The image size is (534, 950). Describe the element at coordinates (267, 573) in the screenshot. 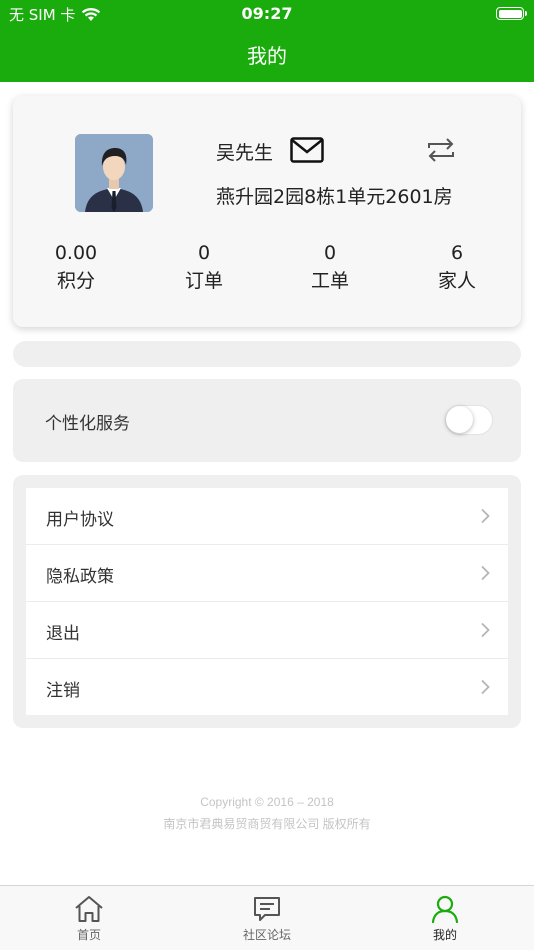

I see `menu-item-privacy-policy: 隐私政策` at that location.